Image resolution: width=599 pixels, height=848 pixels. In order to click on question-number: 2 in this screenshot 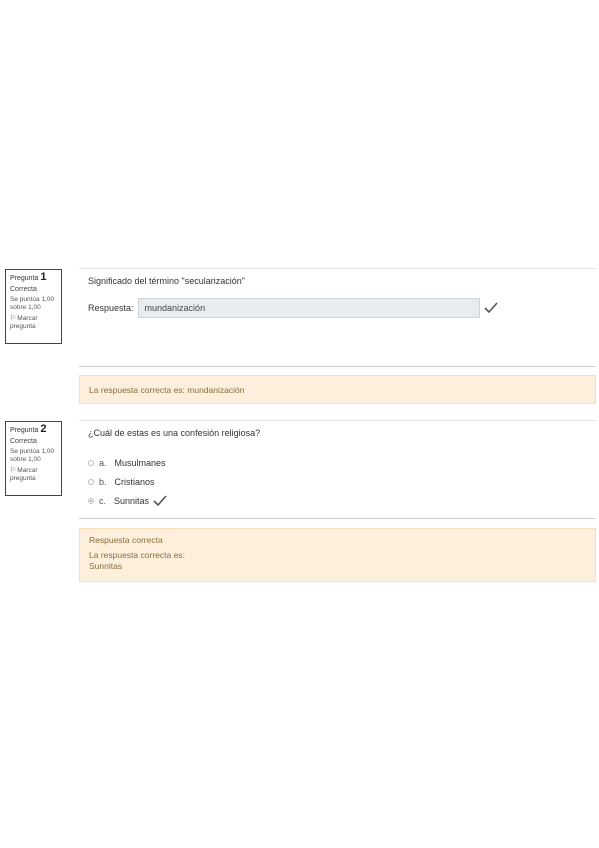, I will do `click(43, 429)`.